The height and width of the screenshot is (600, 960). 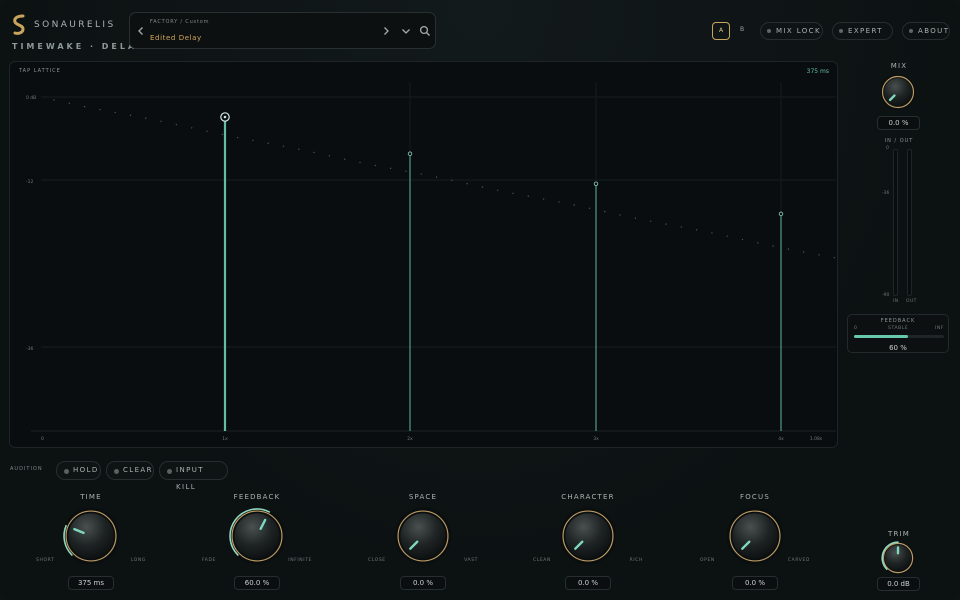 I want to click on knob-feedback-dial, so click(x=257, y=536).